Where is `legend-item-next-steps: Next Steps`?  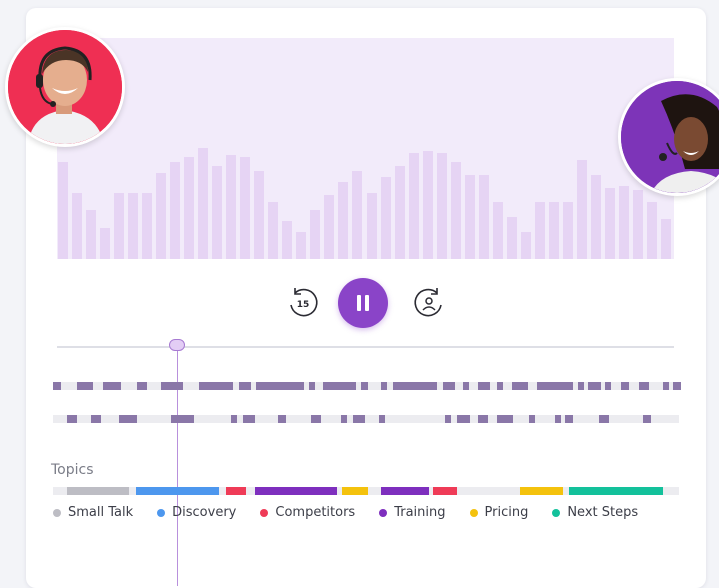 legend-item-next-steps: Next Steps is located at coordinates (595, 512).